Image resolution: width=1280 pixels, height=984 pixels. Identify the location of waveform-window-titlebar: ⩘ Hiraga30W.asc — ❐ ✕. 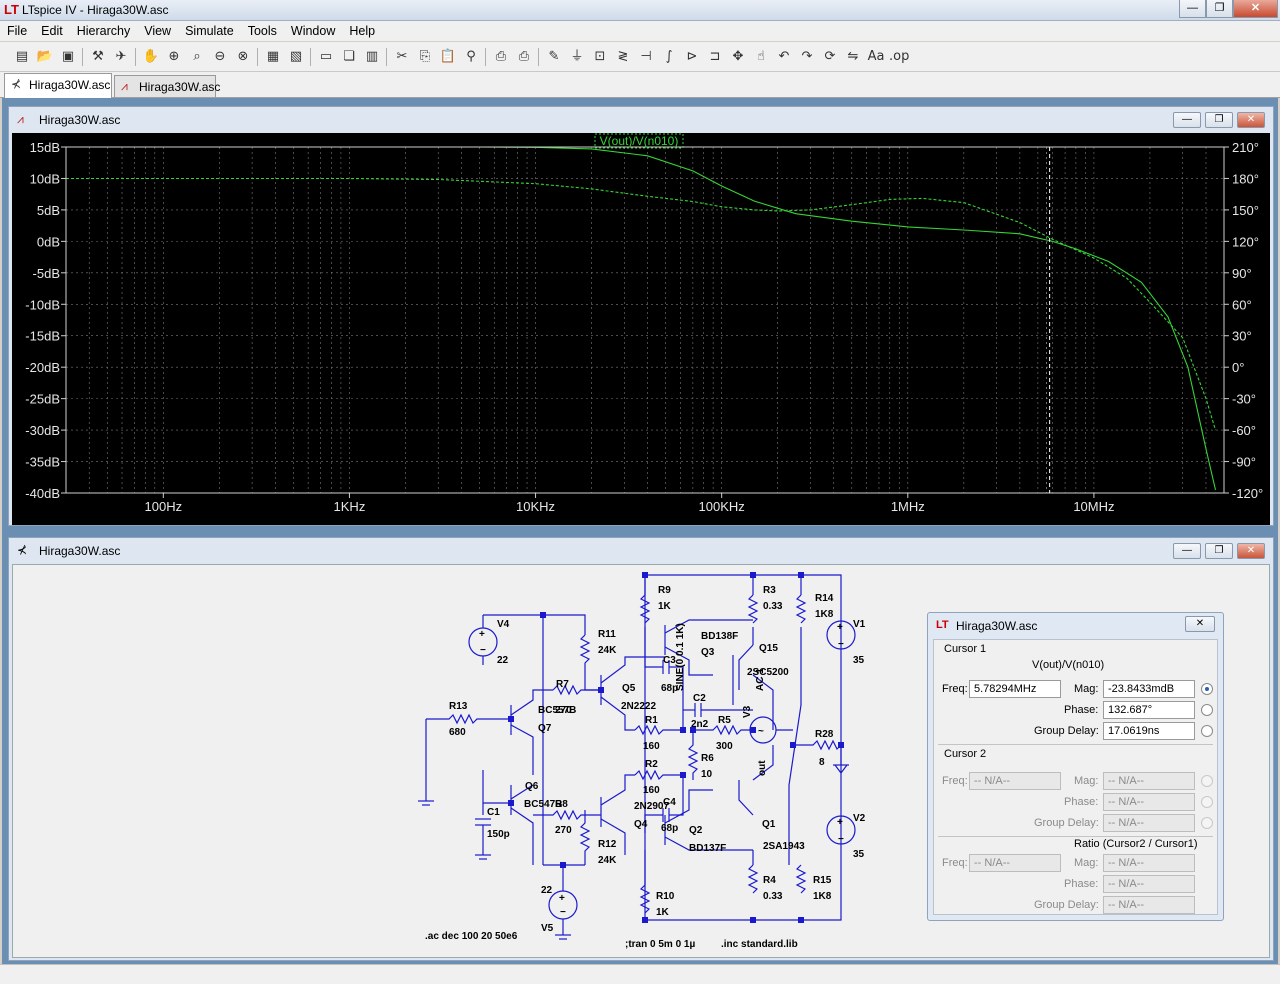
(641, 119).